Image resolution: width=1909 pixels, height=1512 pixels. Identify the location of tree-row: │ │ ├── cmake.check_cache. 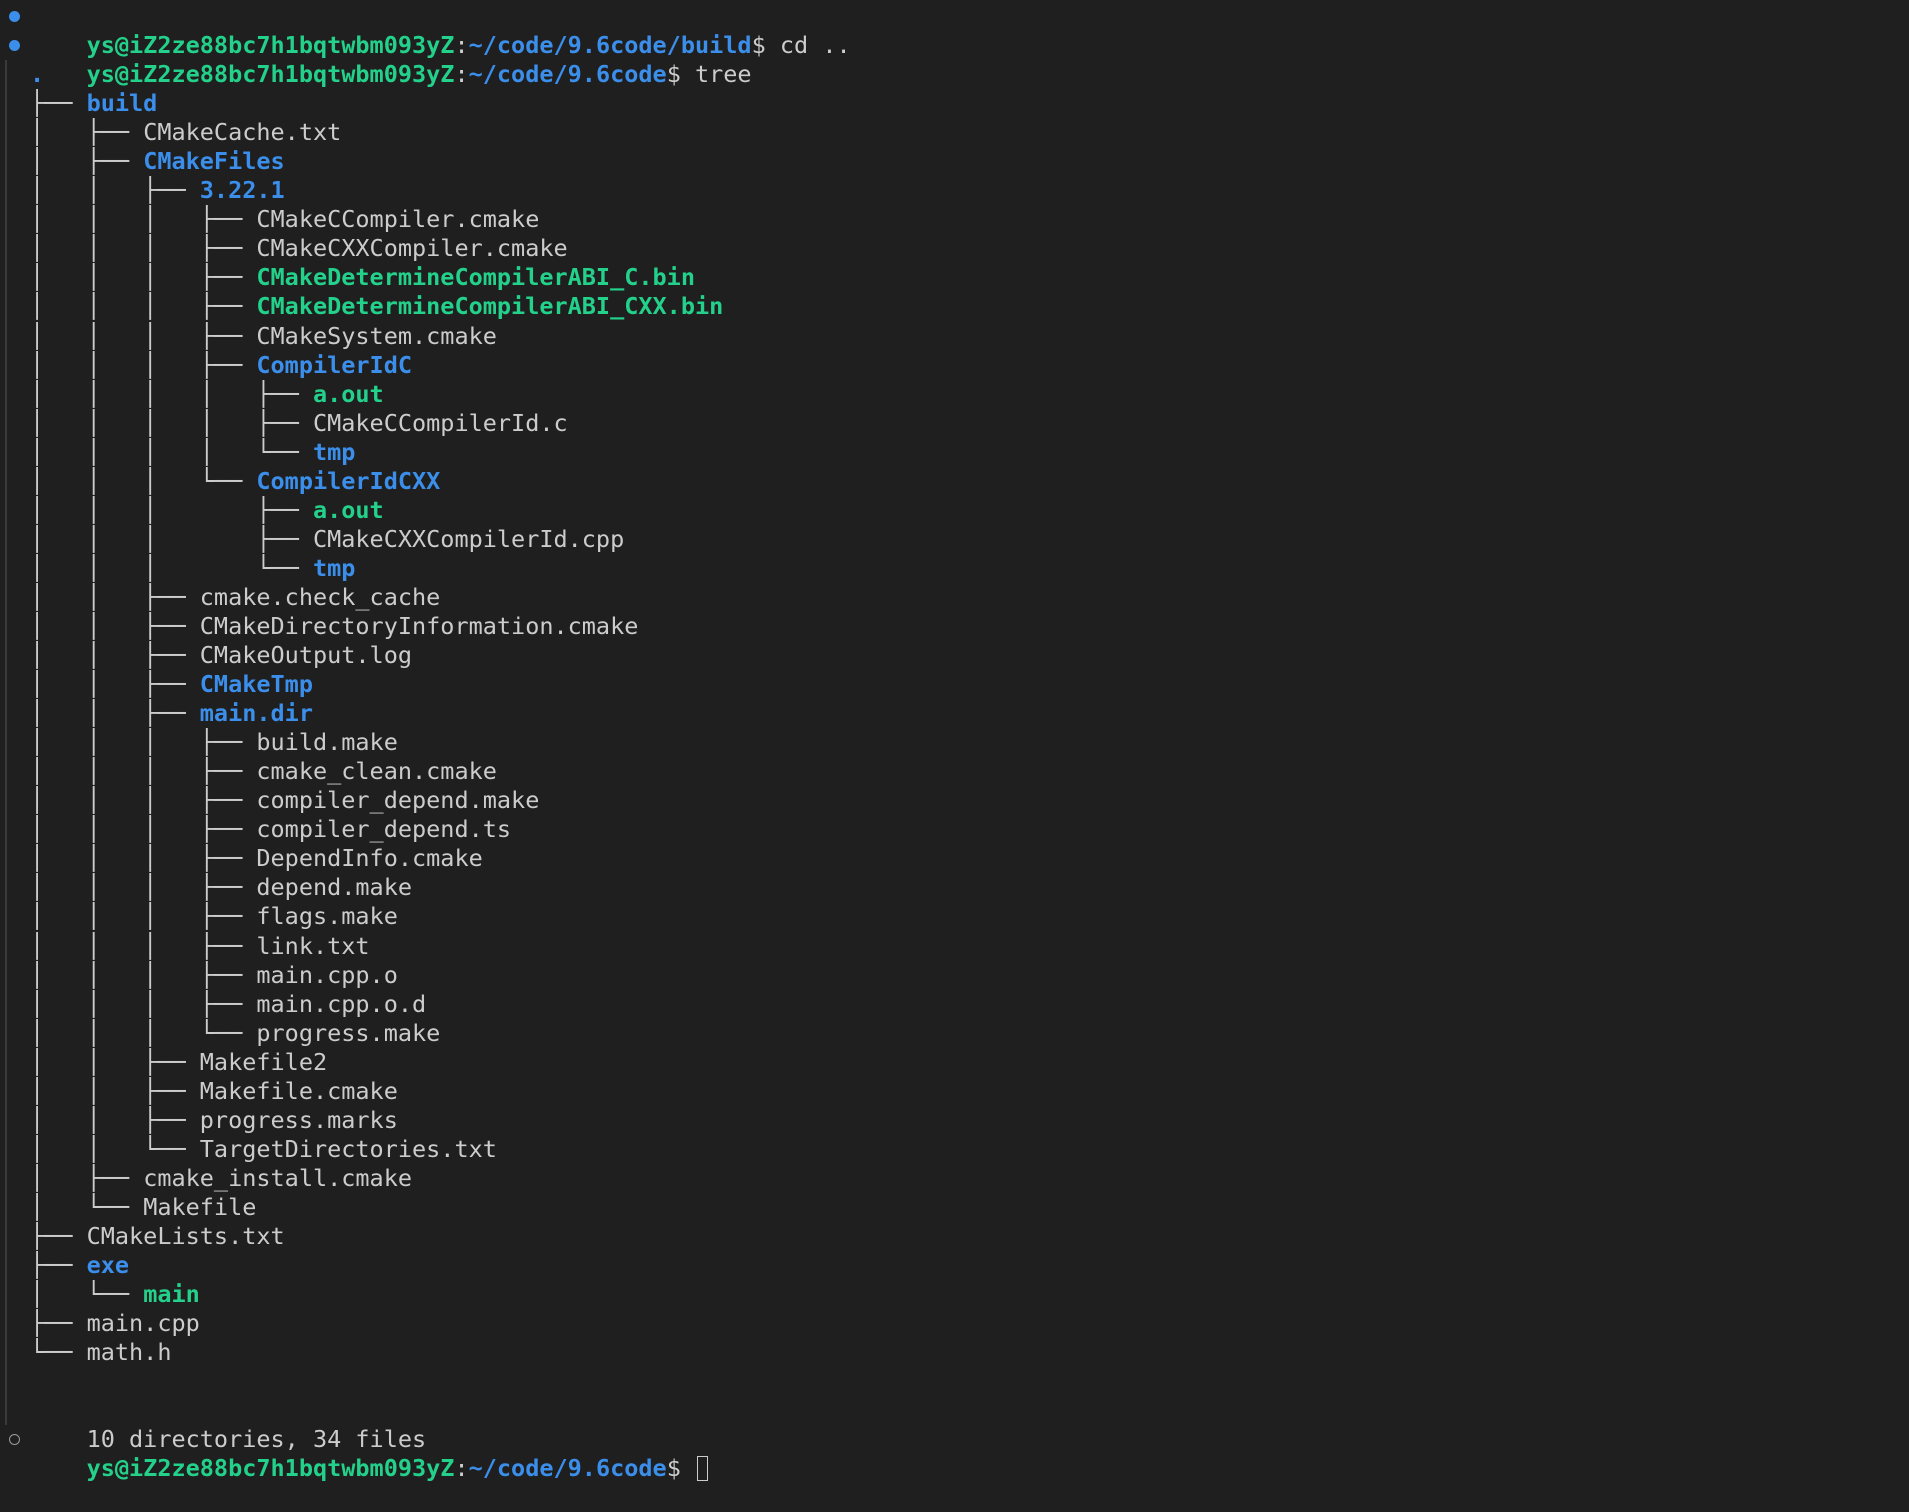
(954, 597).